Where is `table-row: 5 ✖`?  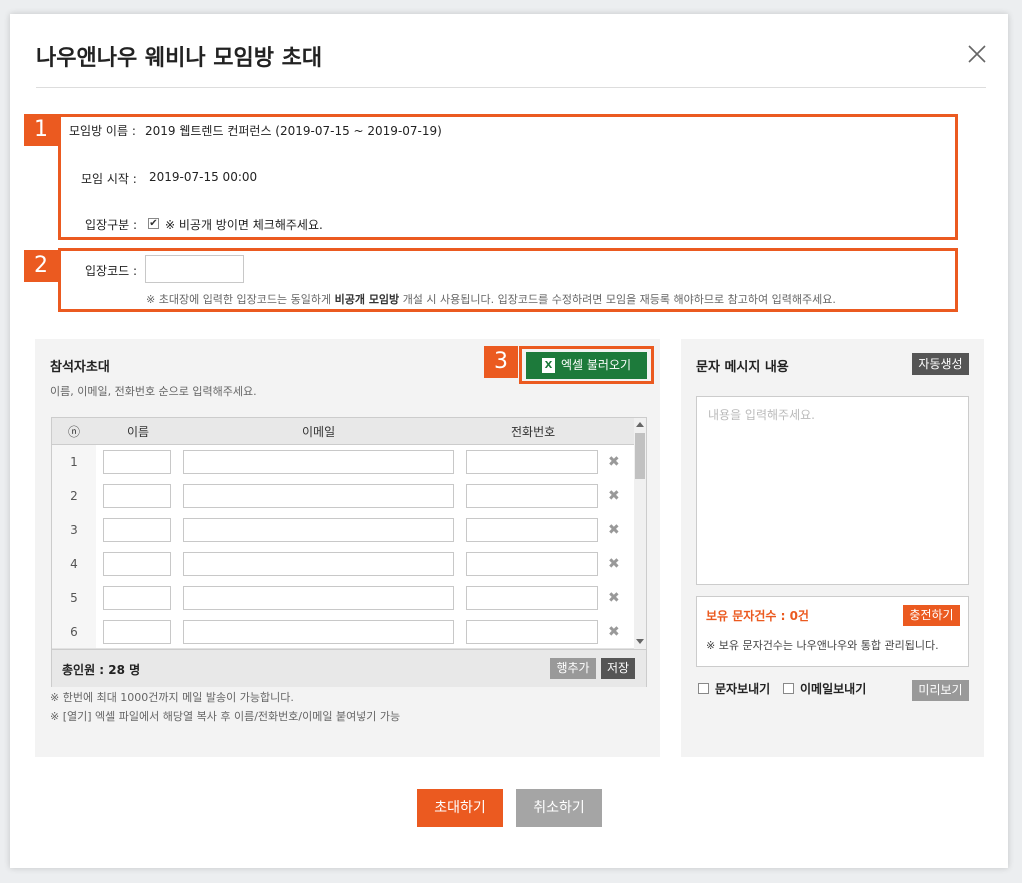 table-row: 5 ✖ is located at coordinates (343, 598).